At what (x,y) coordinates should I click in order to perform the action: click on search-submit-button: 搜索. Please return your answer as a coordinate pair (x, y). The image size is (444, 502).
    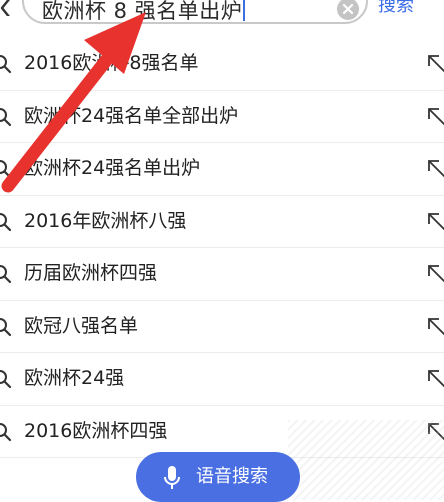
    Looking at the image, I should click on (396, 9).